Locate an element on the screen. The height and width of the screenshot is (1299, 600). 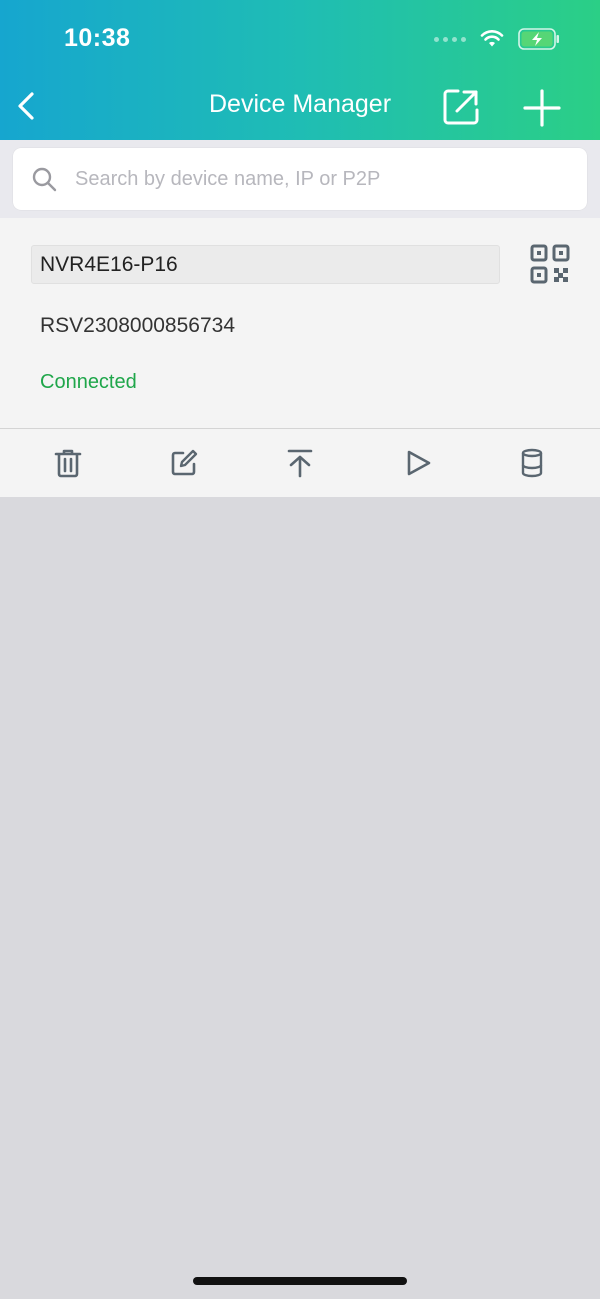
upload-icon is located at coordinates (300, 463).